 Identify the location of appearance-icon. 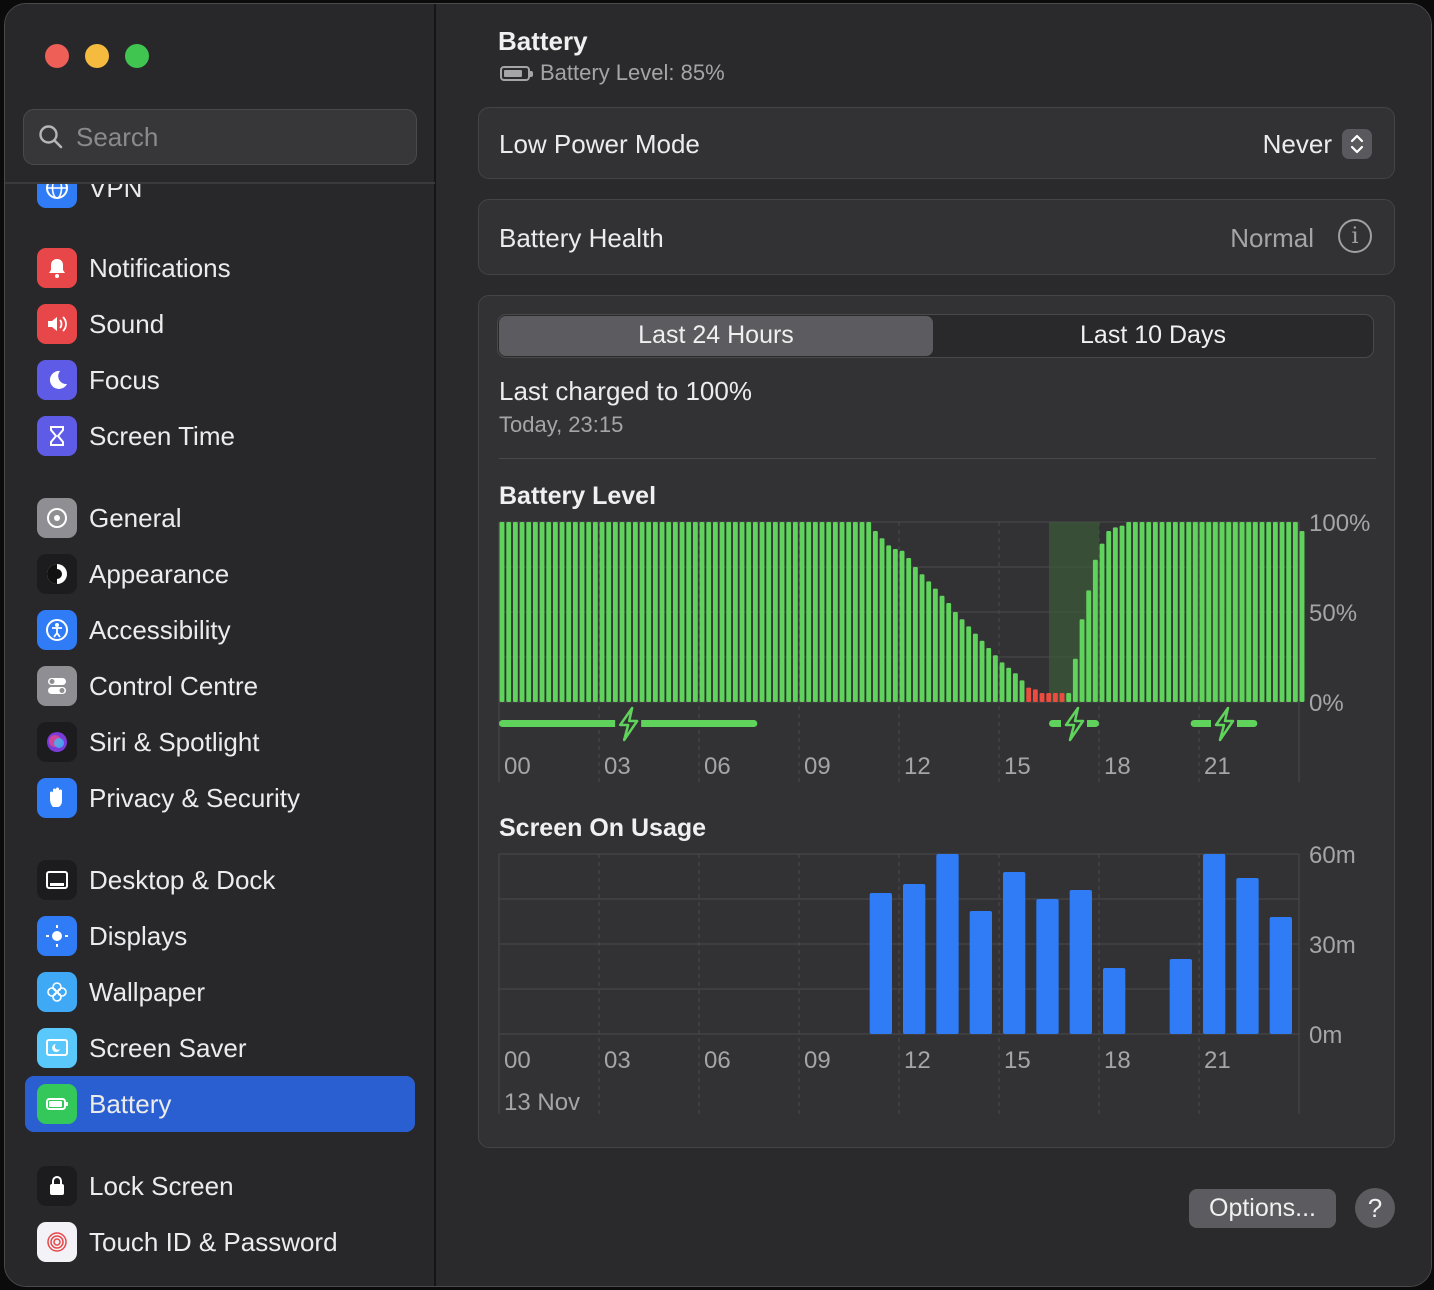
(57, 574).